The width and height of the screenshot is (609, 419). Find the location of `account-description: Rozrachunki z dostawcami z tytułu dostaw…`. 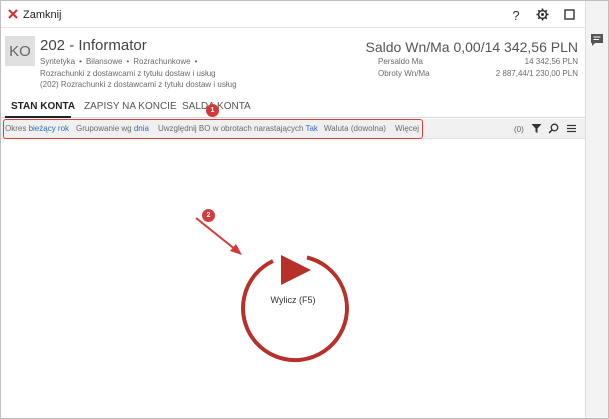

account-description: Rozrachunki z dostawcami z tytułu dostaw… is located at coordinates (128, 73).